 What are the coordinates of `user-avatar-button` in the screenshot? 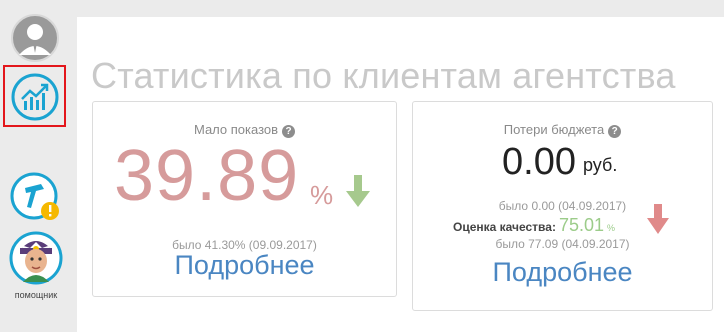 It's located at (35, 38).